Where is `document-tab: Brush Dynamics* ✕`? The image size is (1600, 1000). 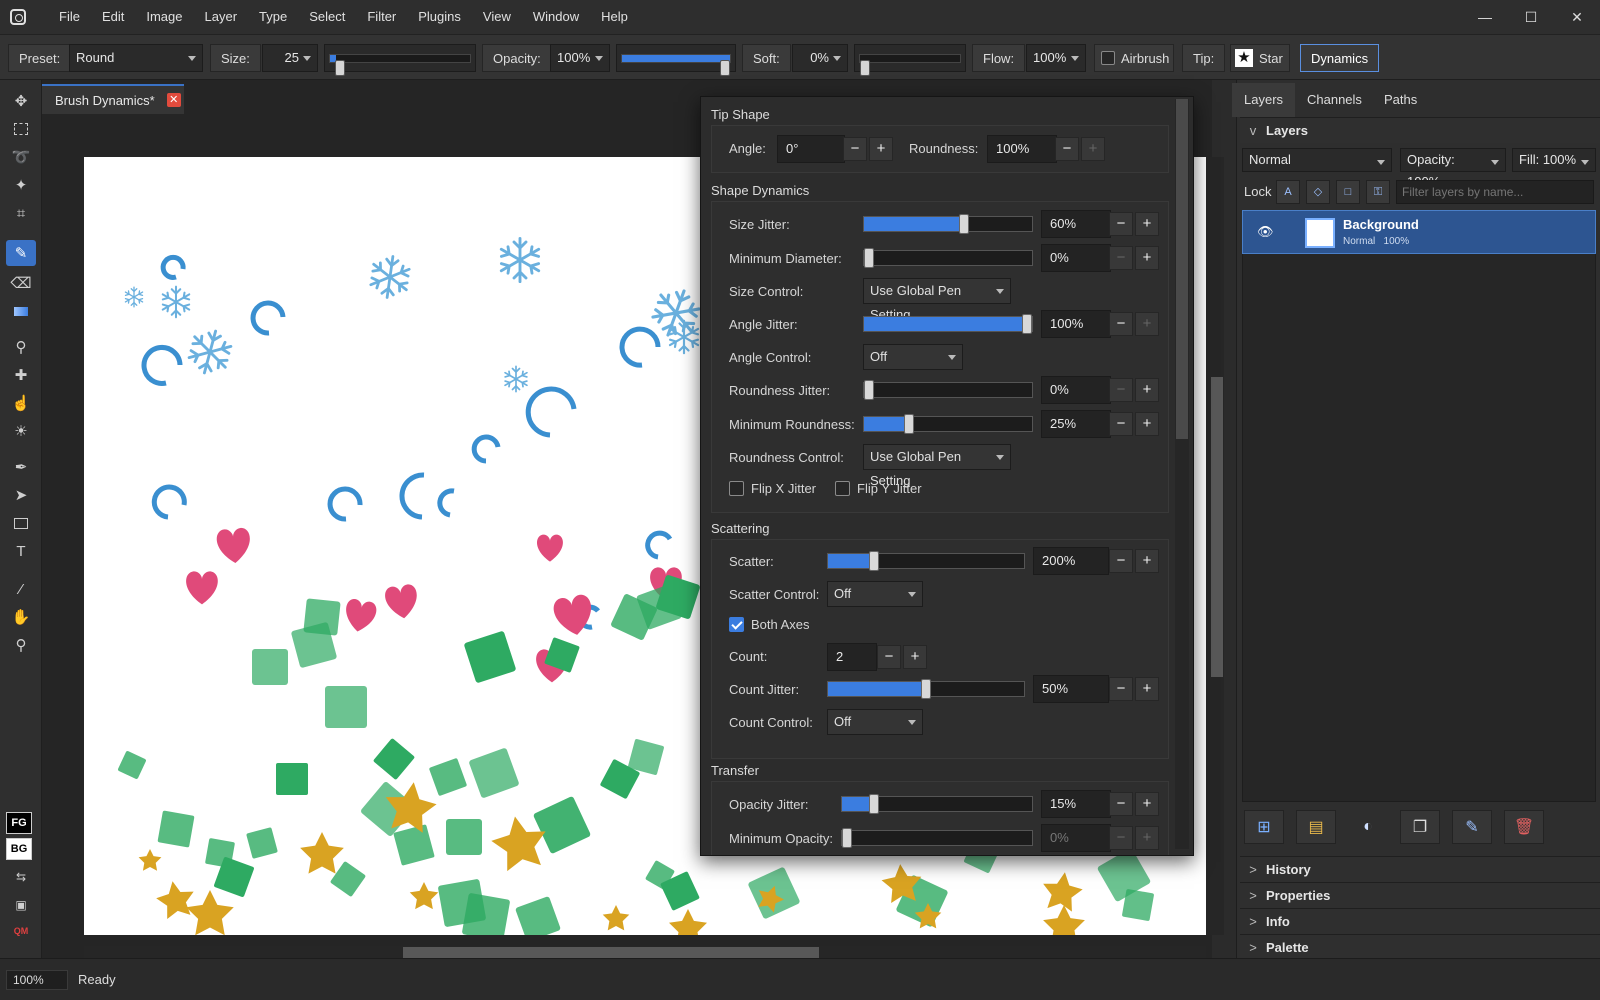 document-tab: Brush Dynamics* ✕ is located at coordinates (113, 99).